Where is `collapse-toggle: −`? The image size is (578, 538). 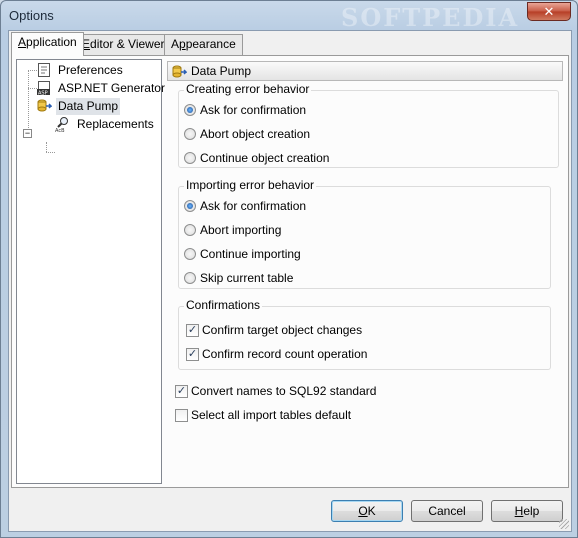
collapse-toggle: − is located at coordinates (27, 133).